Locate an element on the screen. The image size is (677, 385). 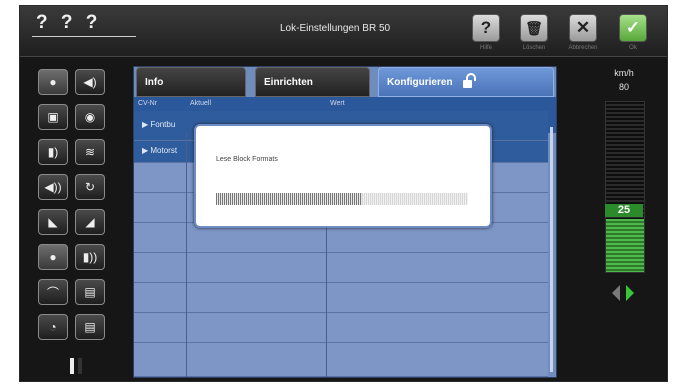
brake-function-button: ◢ is located at coordinates (90, 222).